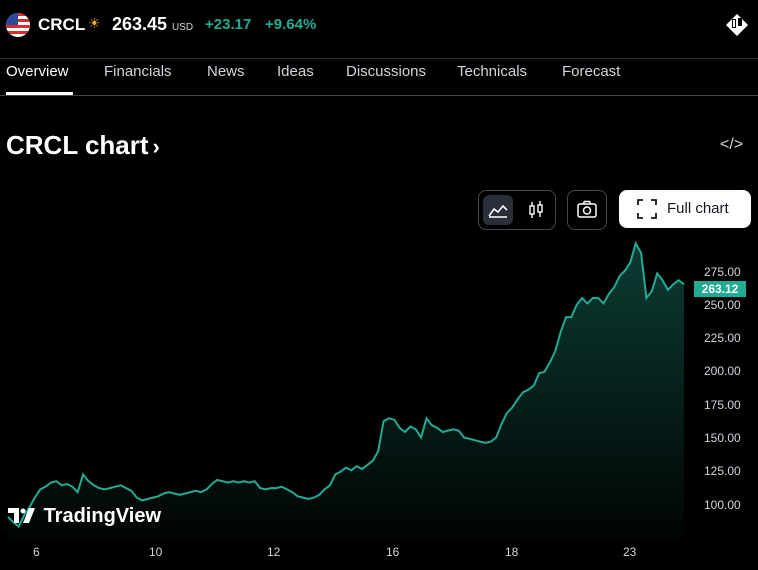 The width and height of the screenshot is (758, 570). I want to click on tradingview-label: TradingView, so click(102, 516).